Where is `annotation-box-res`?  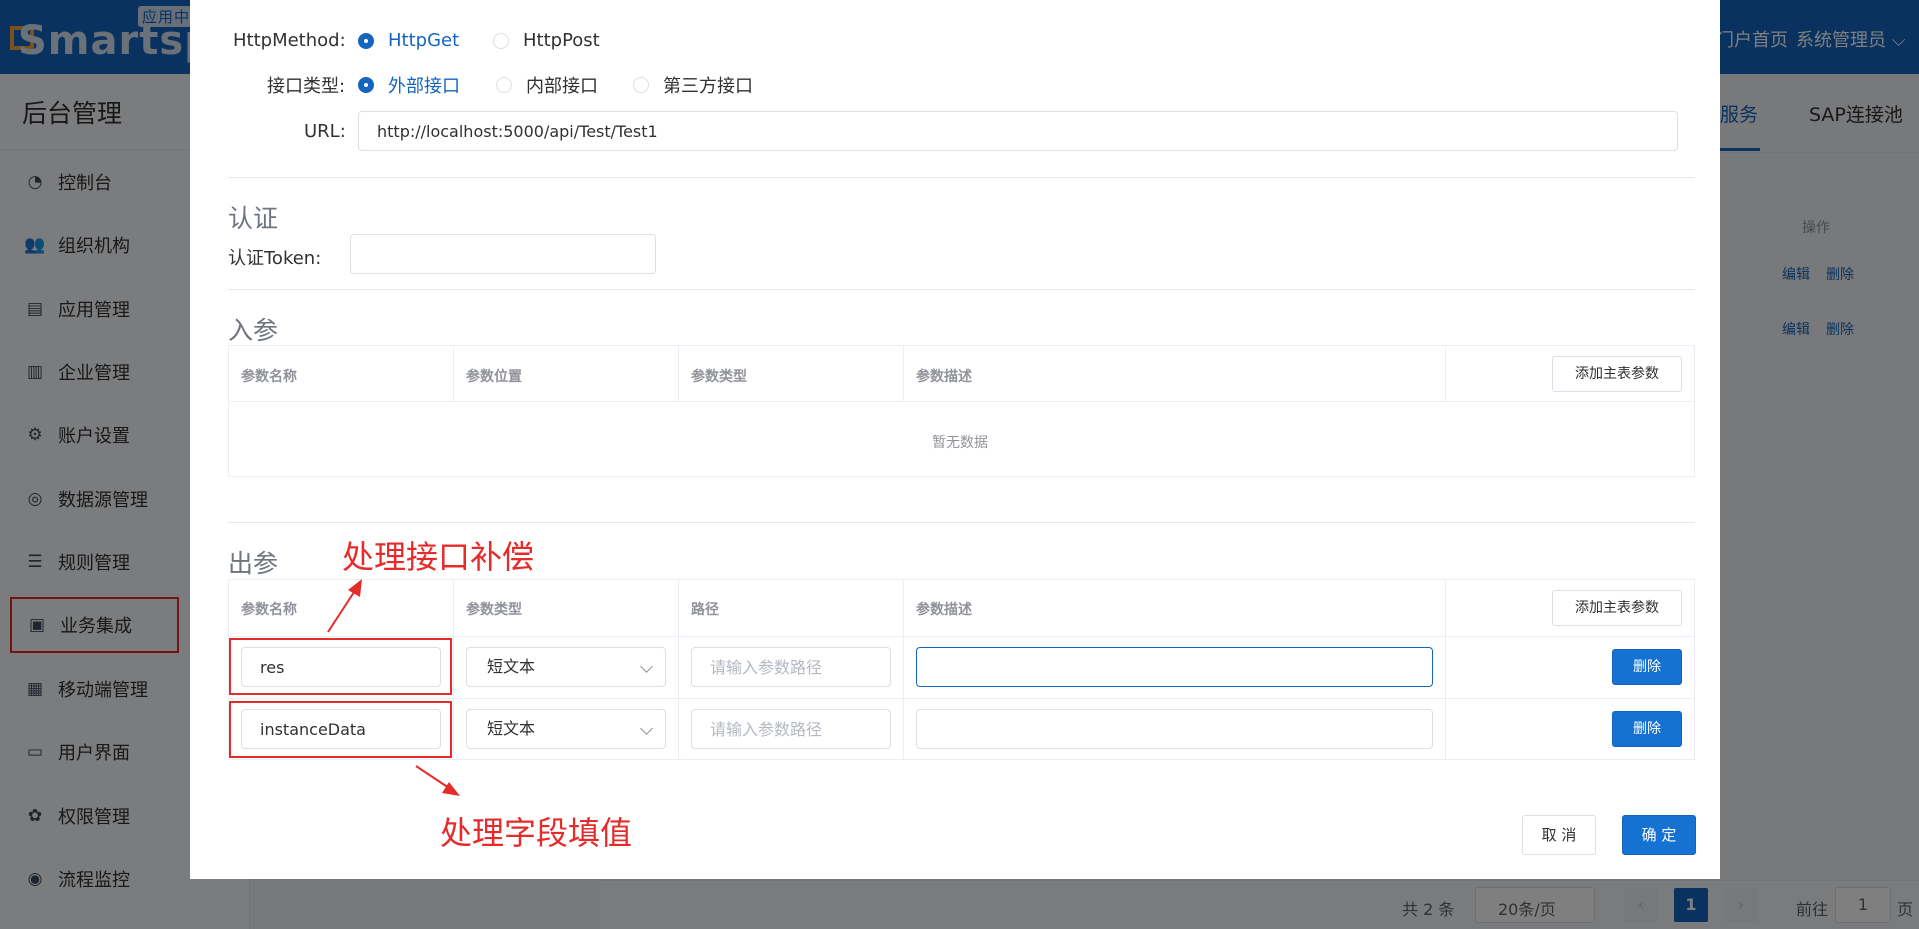
annotation-box-res is located at coordinates (340, 666).